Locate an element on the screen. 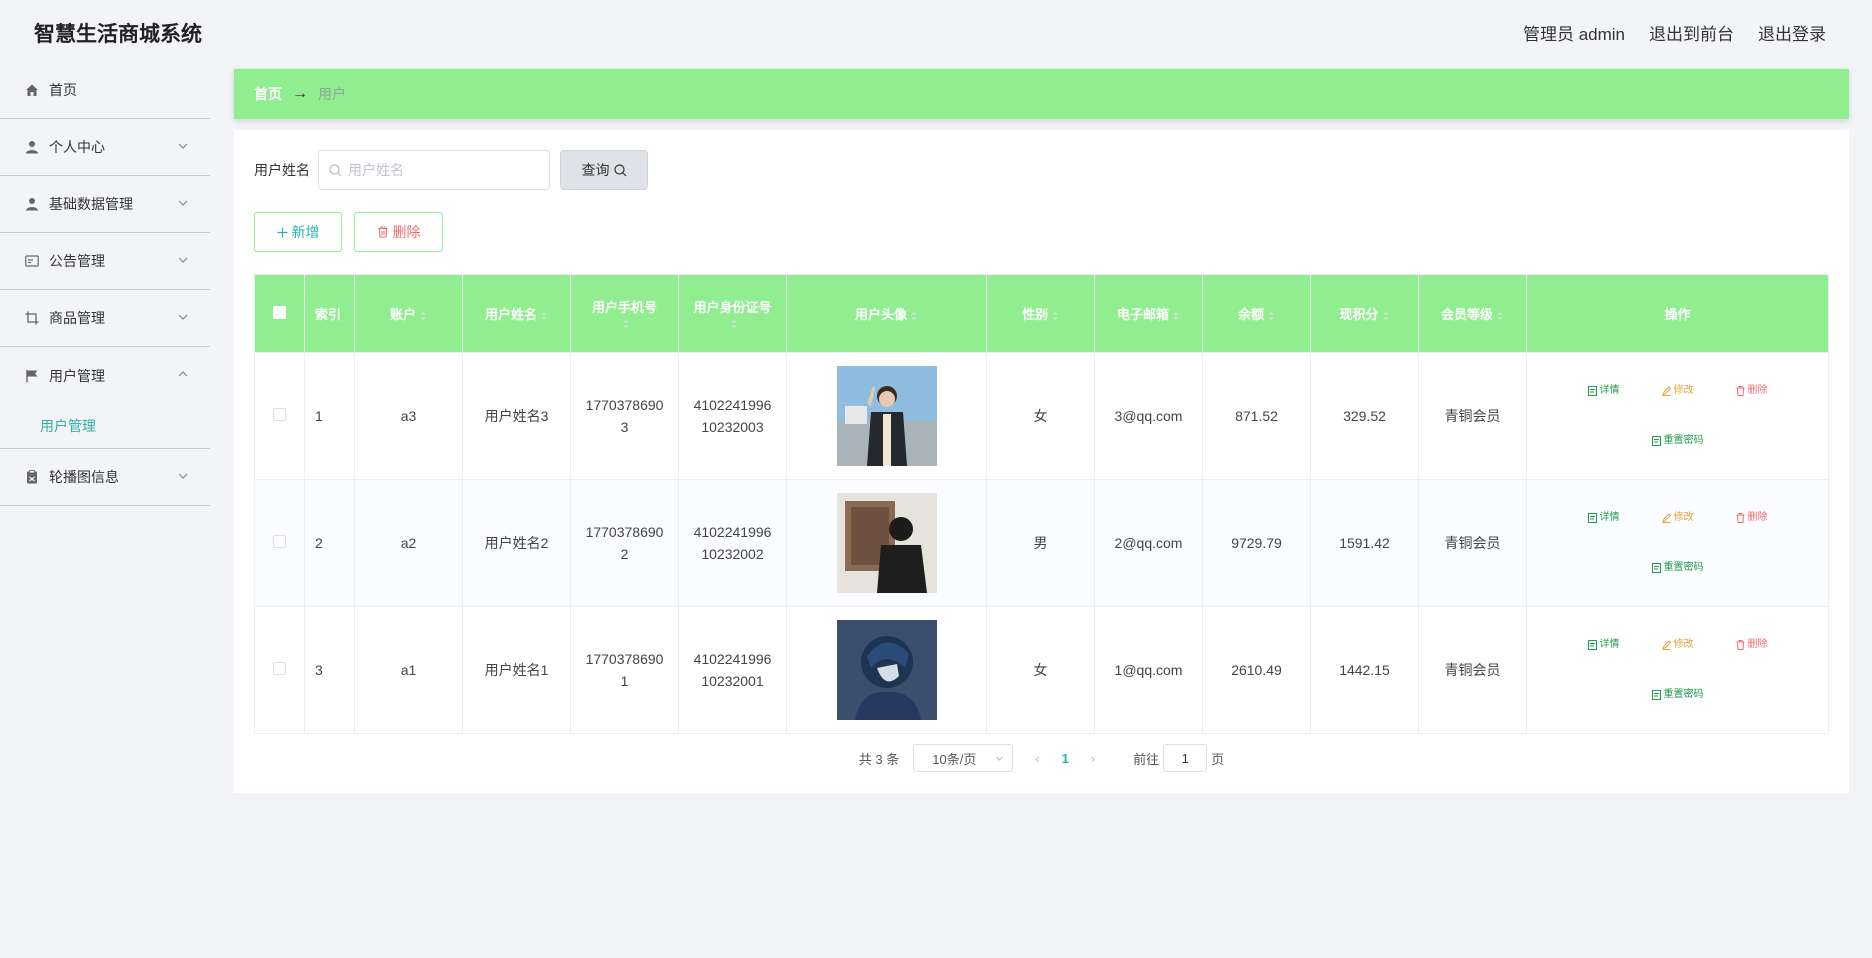  header-email: 电子邮箱 is located at coordinates (1148, 313).